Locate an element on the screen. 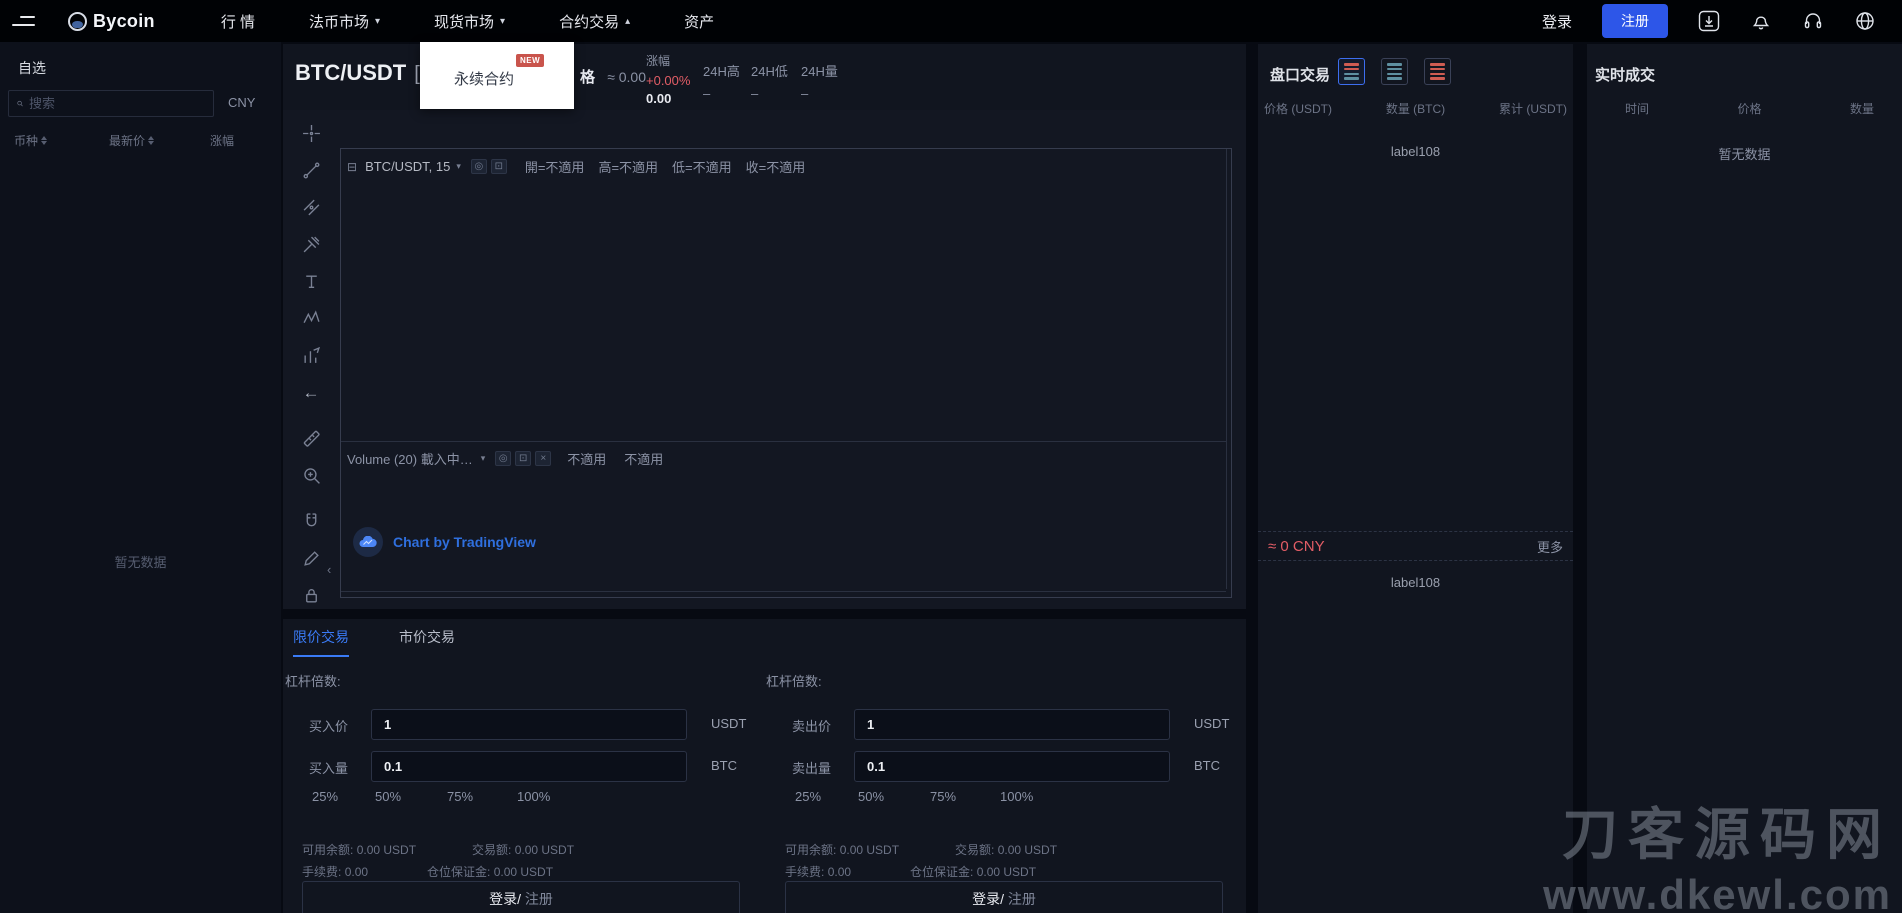 Image resolution: width=1902 pixels, height=913 pixels. buy-percent-100: 100% is located at coordinates (533, 796).